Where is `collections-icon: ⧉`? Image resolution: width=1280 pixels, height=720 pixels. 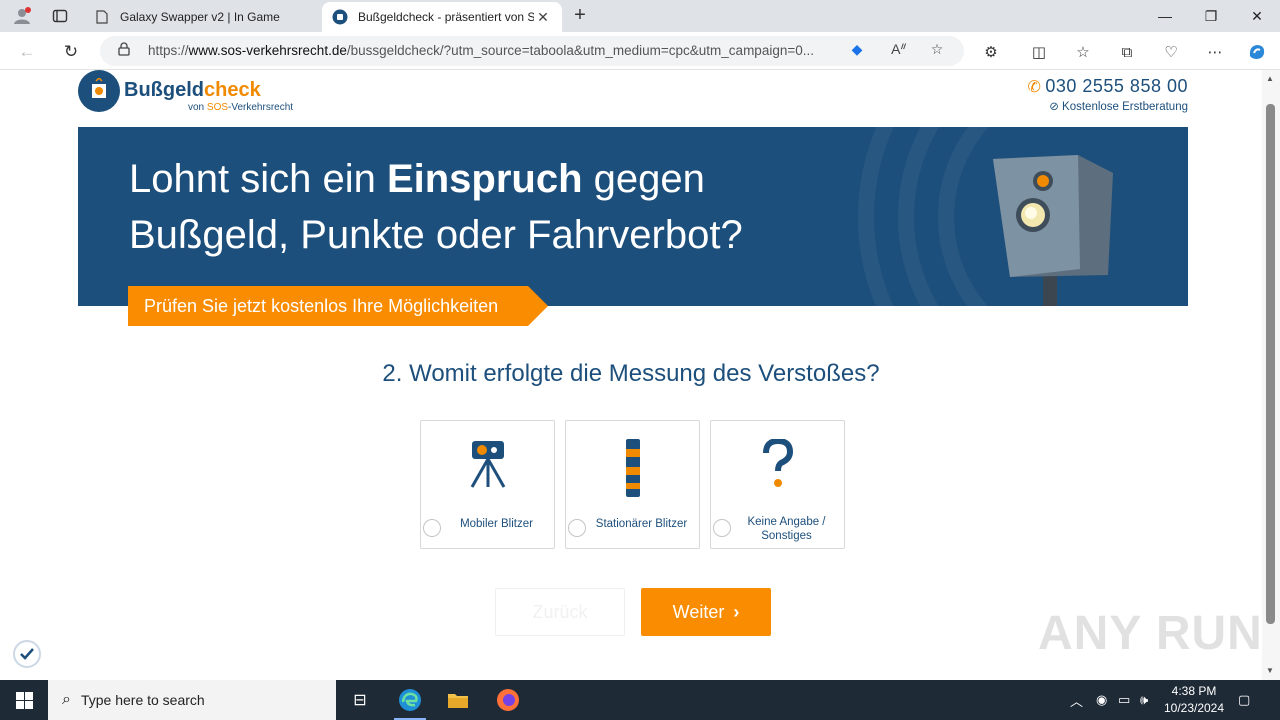 collections-icon: ⧉ is located at coordinates (1127, 52).